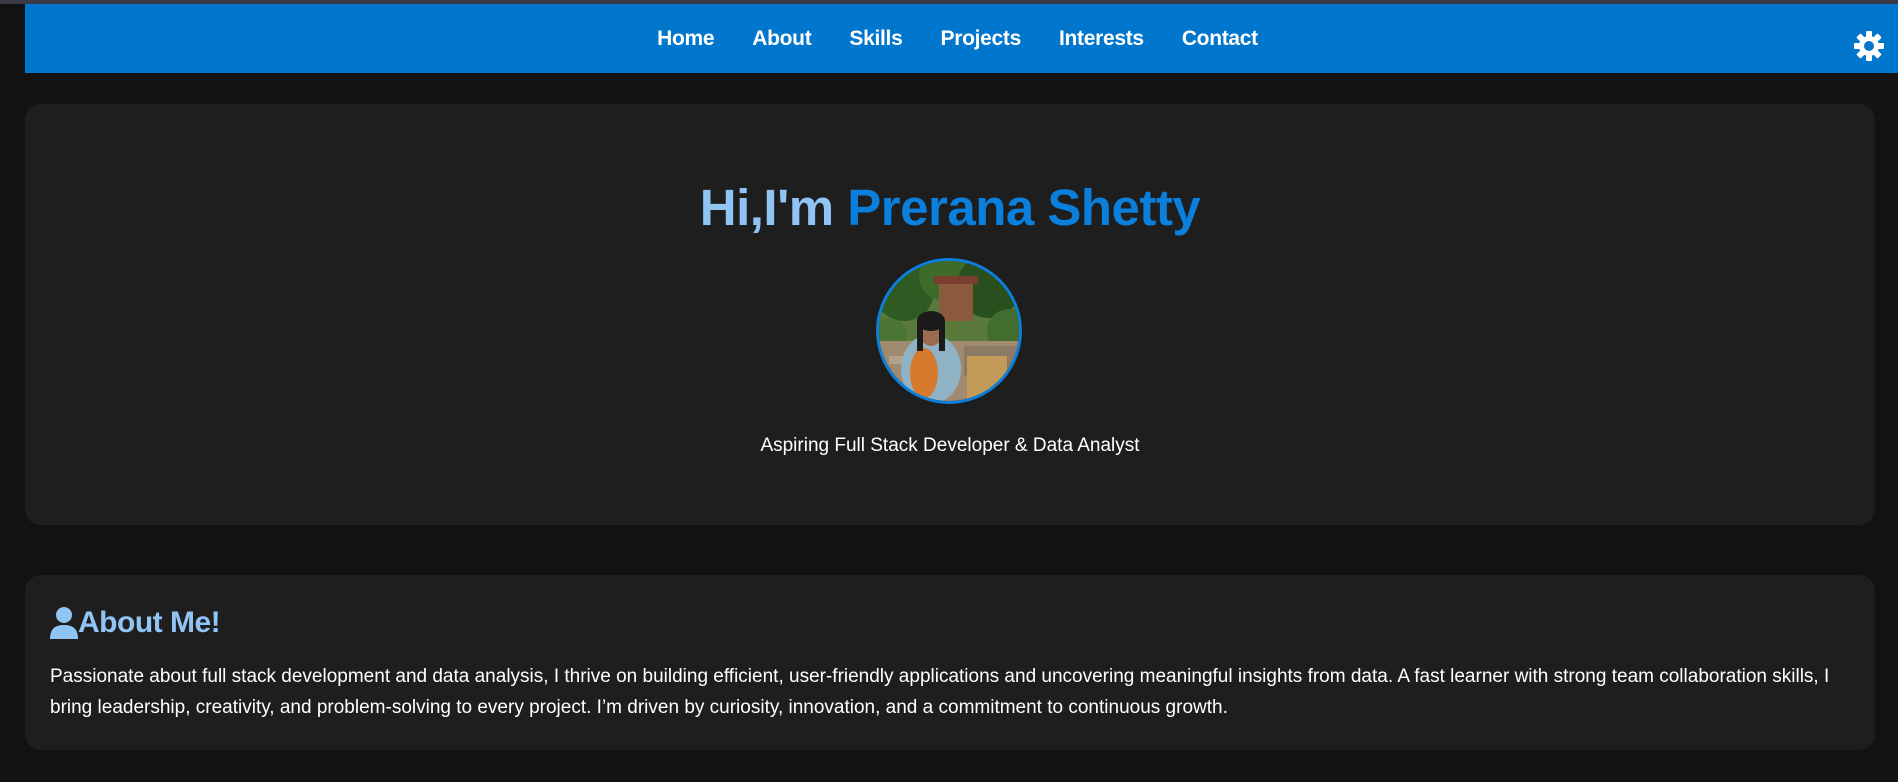 The image size is (1898, 782). Describe the element at coordinates (766, 207) in the screenshot. I see `hero-greeting: Hi,I'm` at that location.